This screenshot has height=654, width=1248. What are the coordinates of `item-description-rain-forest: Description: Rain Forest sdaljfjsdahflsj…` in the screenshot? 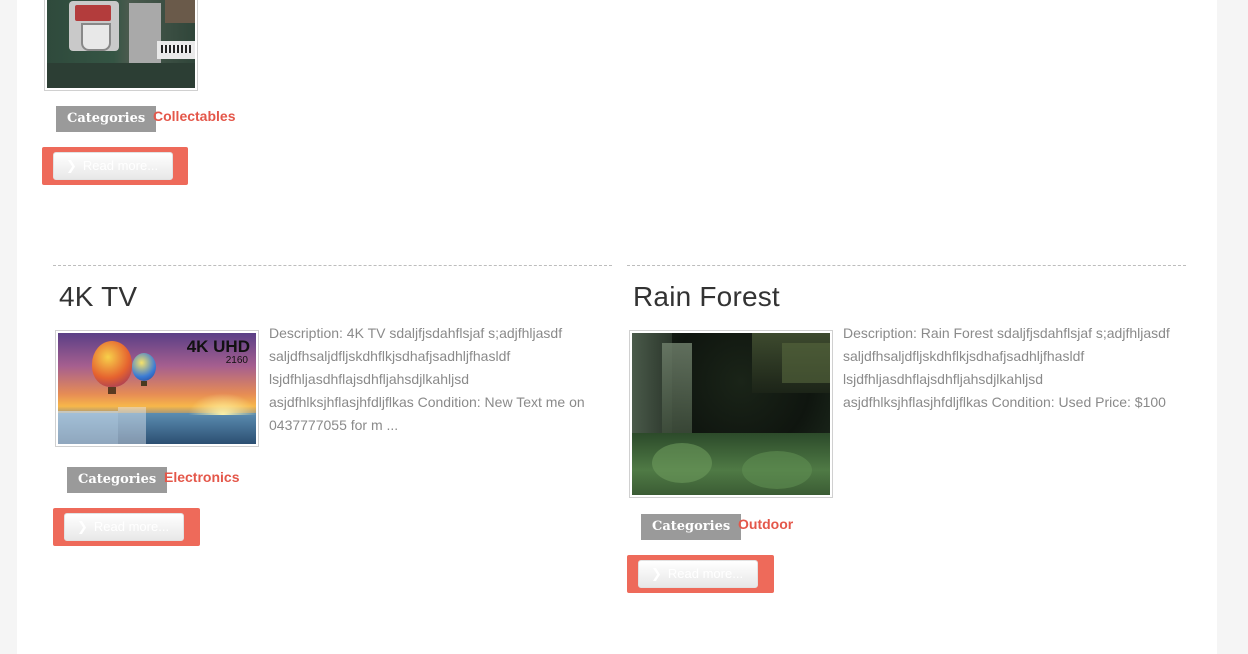 It's located at (1006, 367).